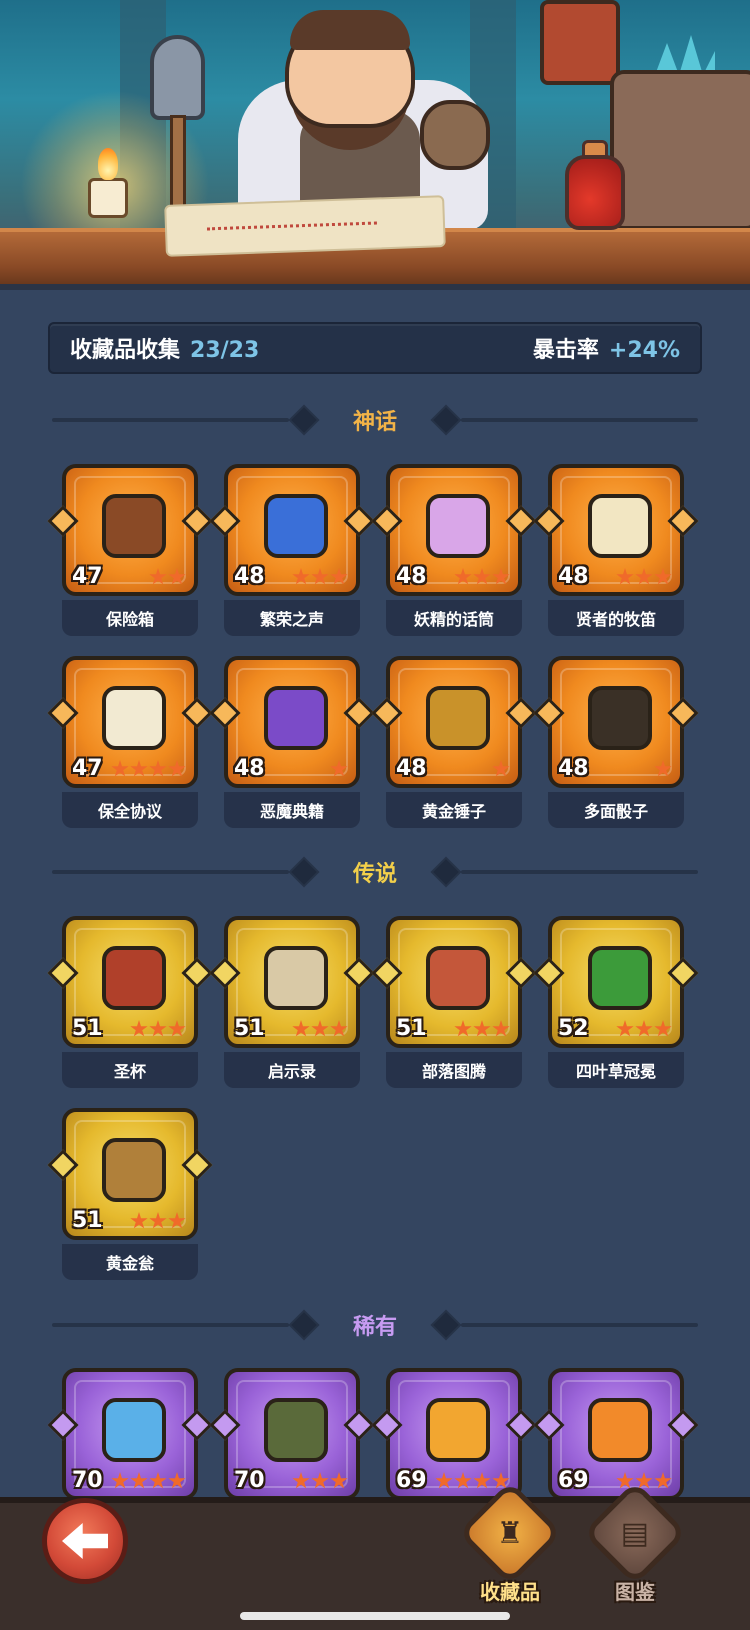  Describe the element at coordinates (134, 978) in the screenshot. I see `holy-grail-icon` at that location.